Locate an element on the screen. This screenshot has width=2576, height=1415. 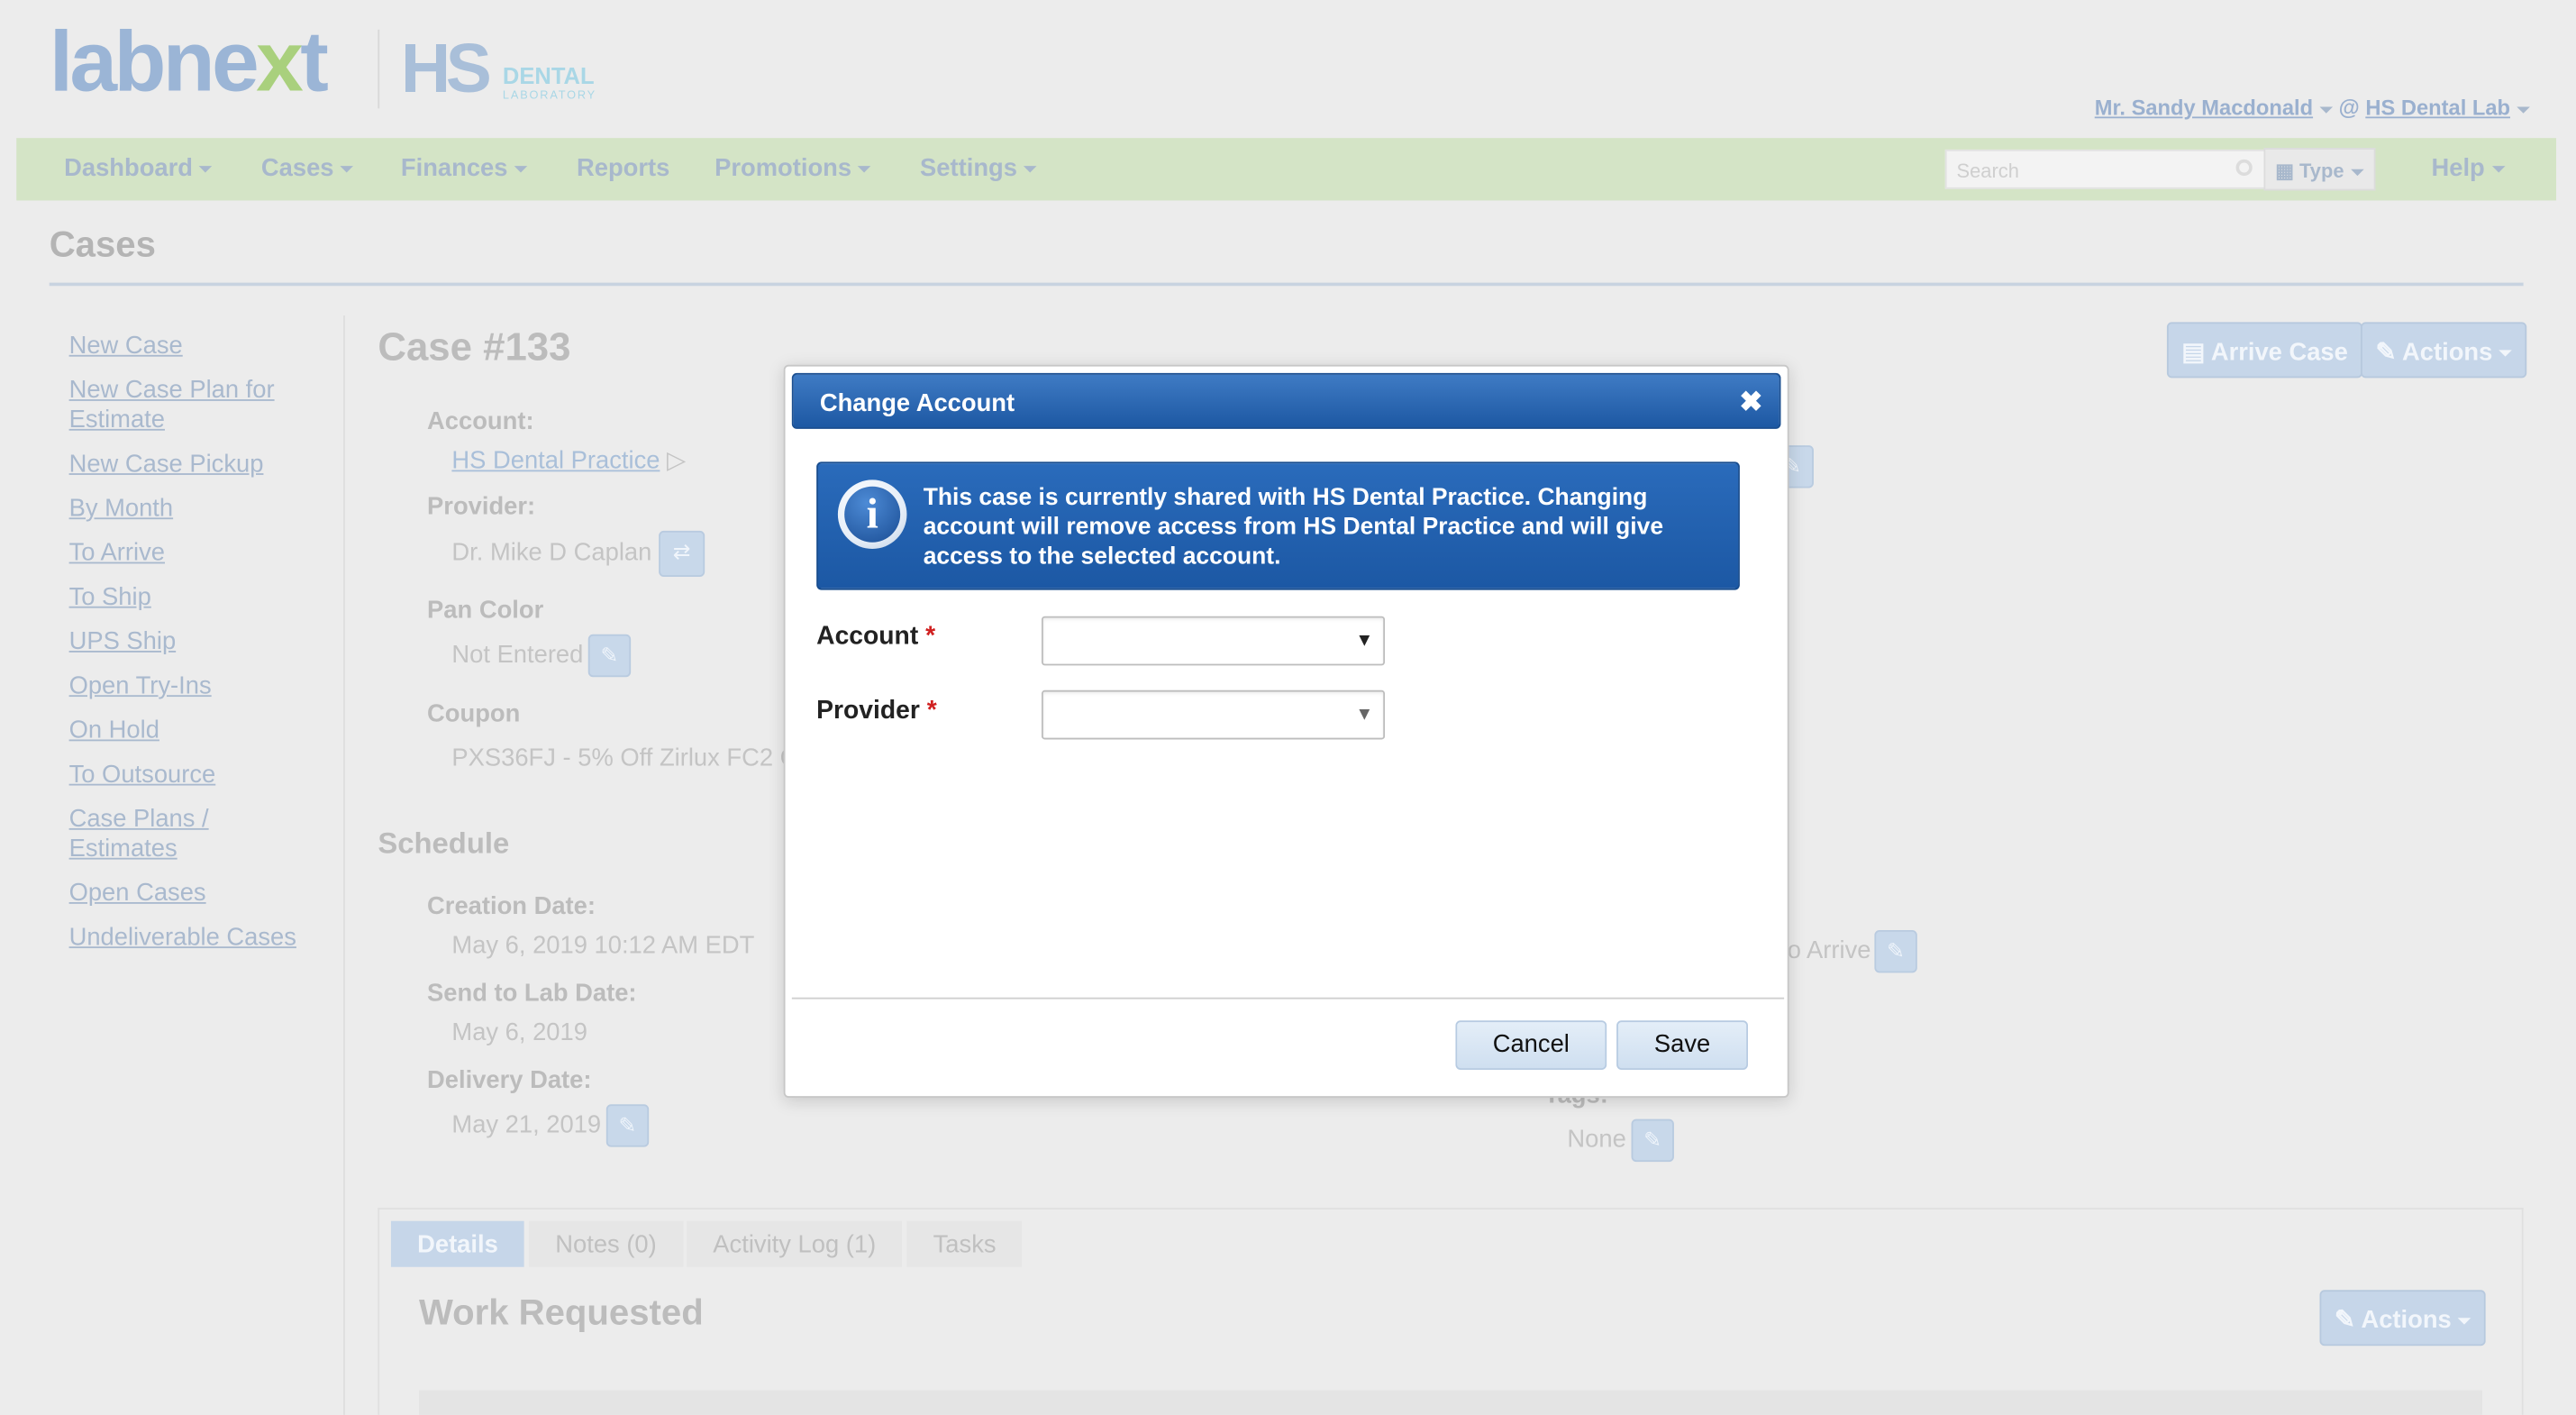
sidebar-item-open-try-ins: Open Try-Ins is located at coordinates (192, 687).